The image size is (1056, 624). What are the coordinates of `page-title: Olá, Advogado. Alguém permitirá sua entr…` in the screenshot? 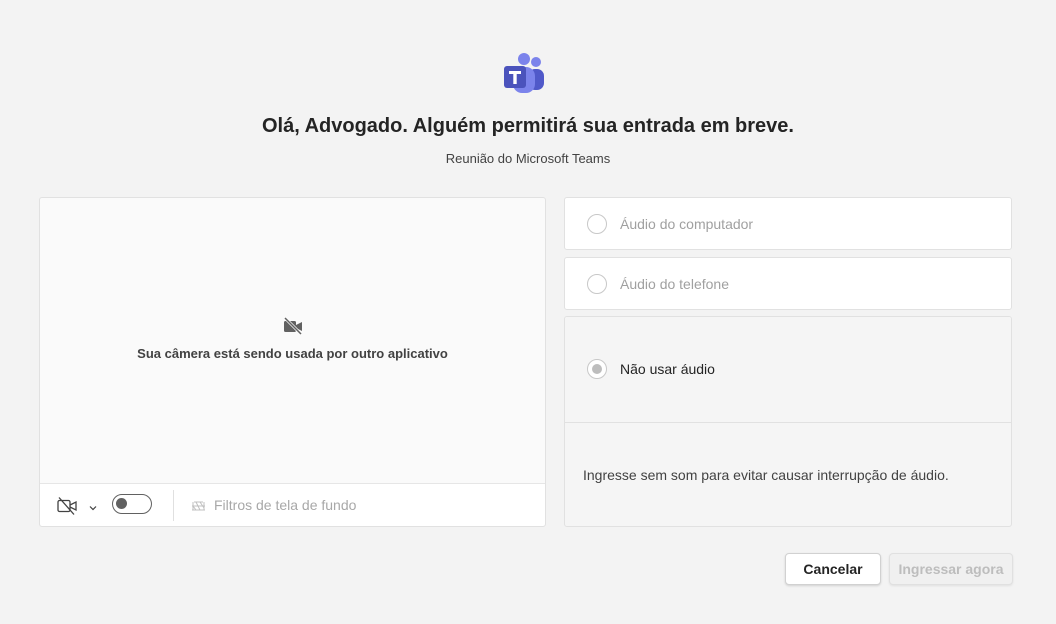 It's located at (527, 126).